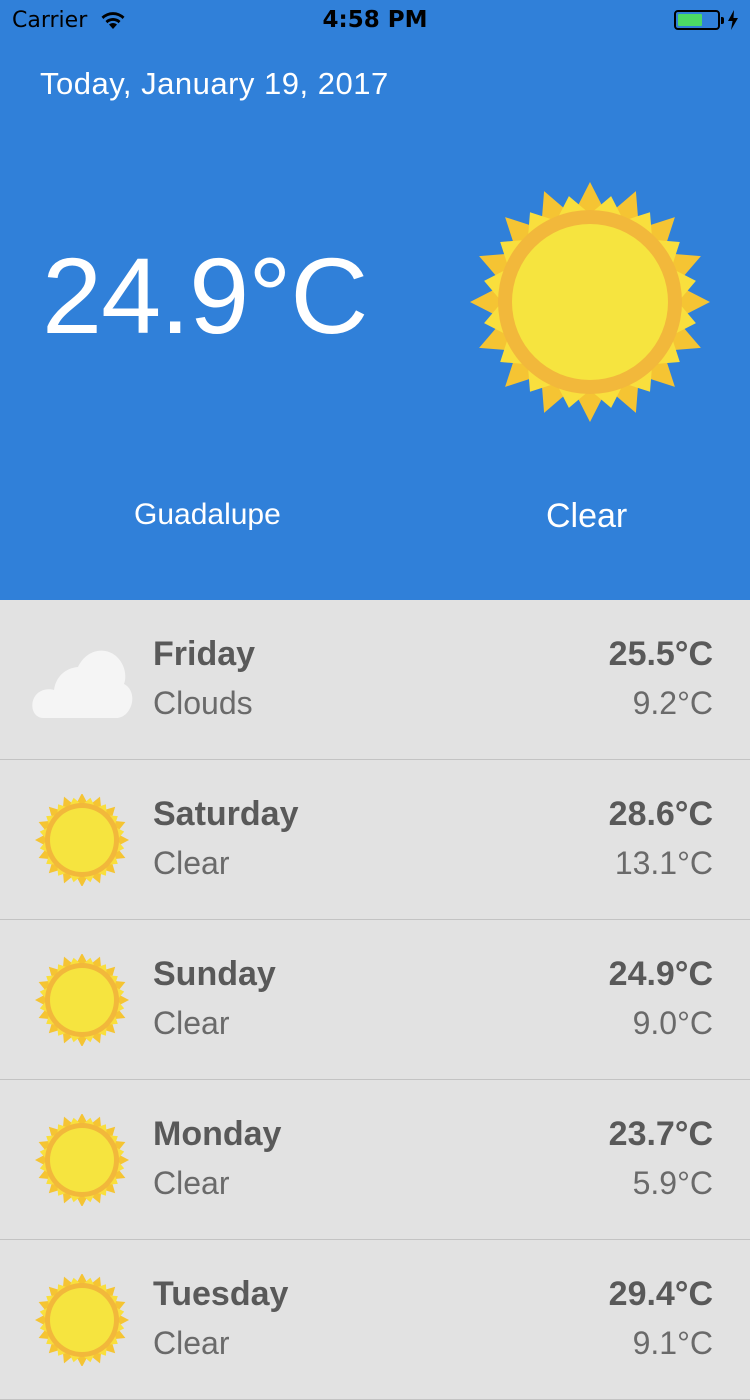 The height and width of the screenshot is (1400, 750). I want to click on cloud-icon, so click(82, 684).